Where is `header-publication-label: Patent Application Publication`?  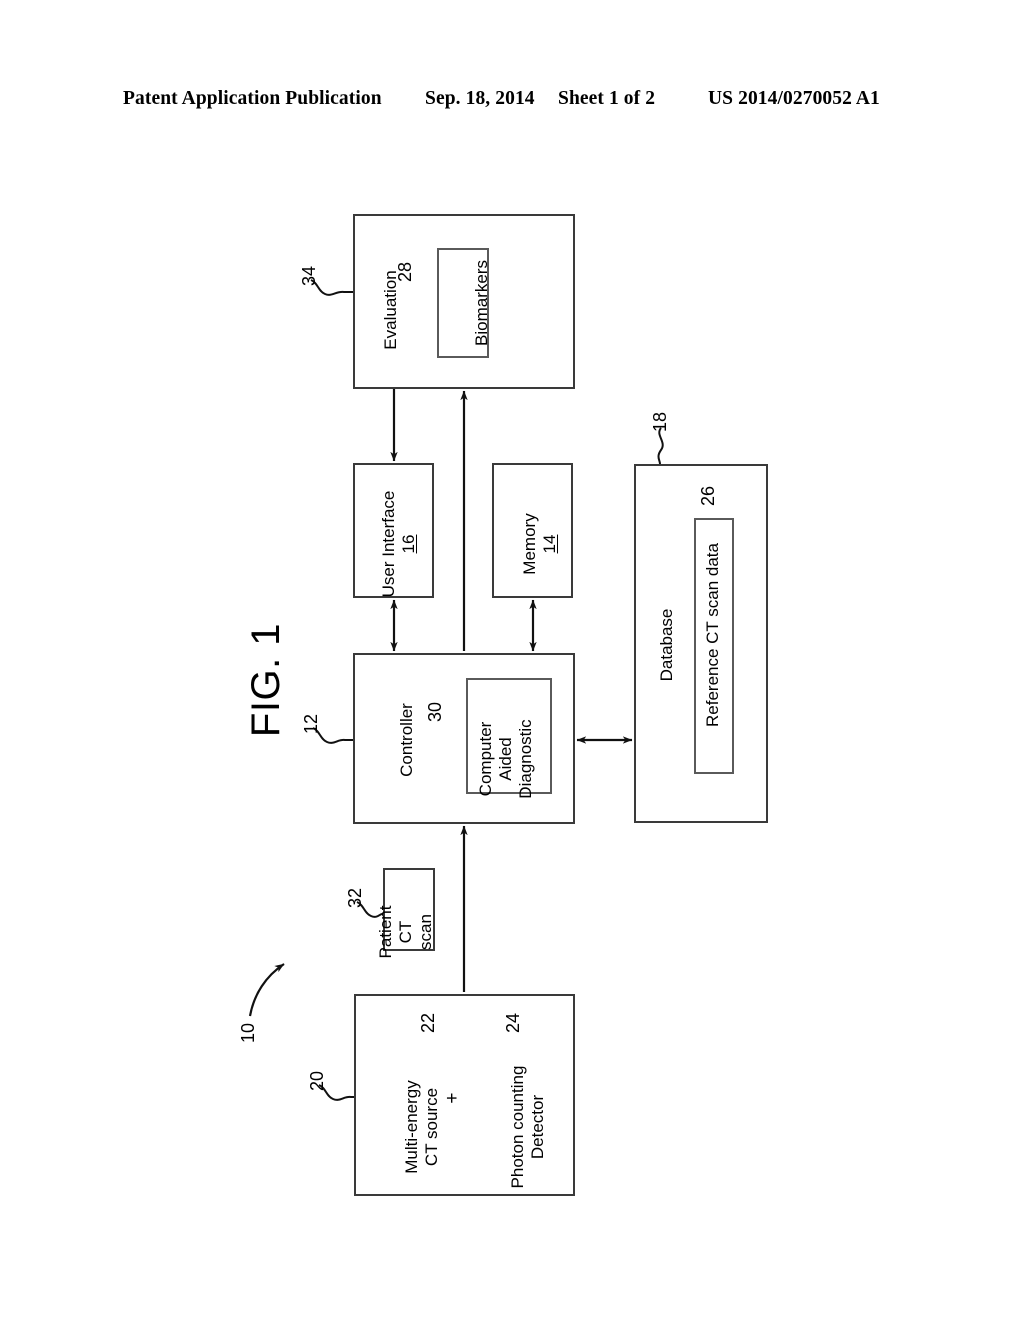 header-publication-label: Patent Application Publication is located at coordinates (252, 98).